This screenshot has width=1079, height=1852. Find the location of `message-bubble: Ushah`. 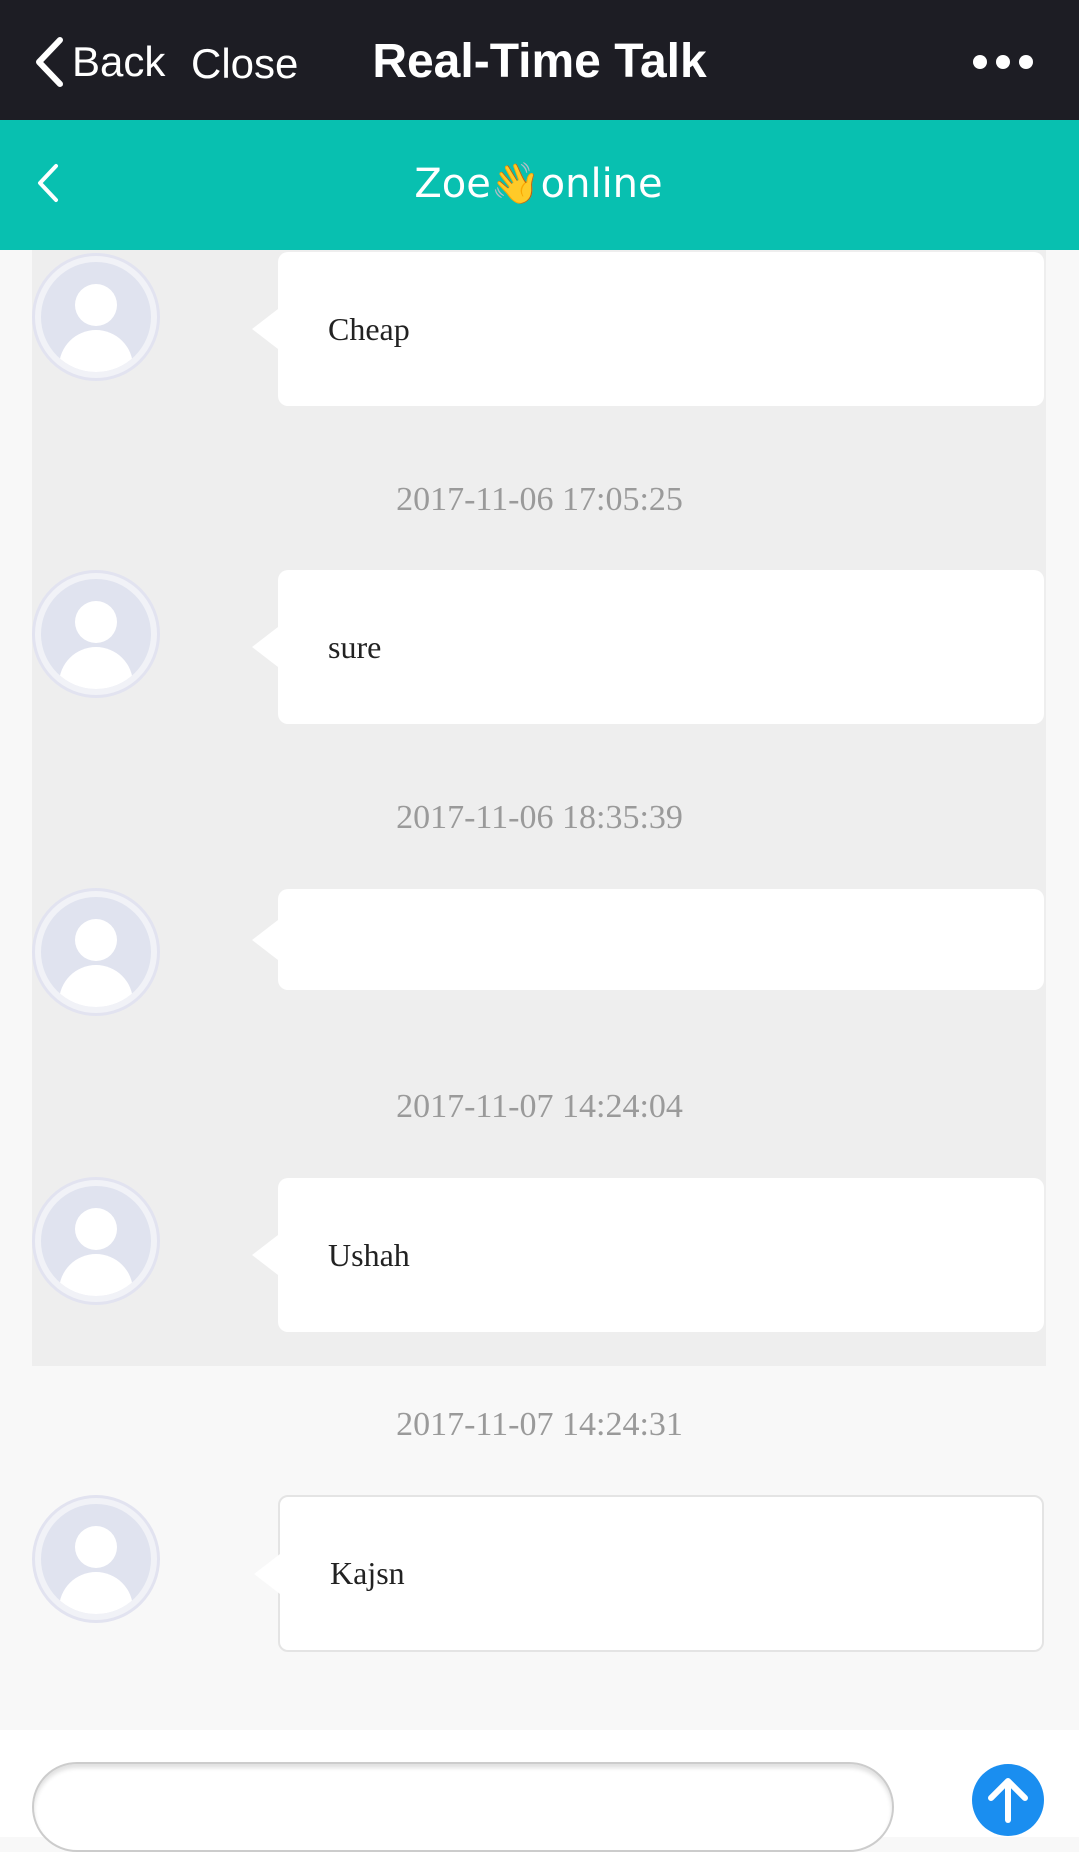

message-bubble: Ushah is located at coordinates (648, 1255).